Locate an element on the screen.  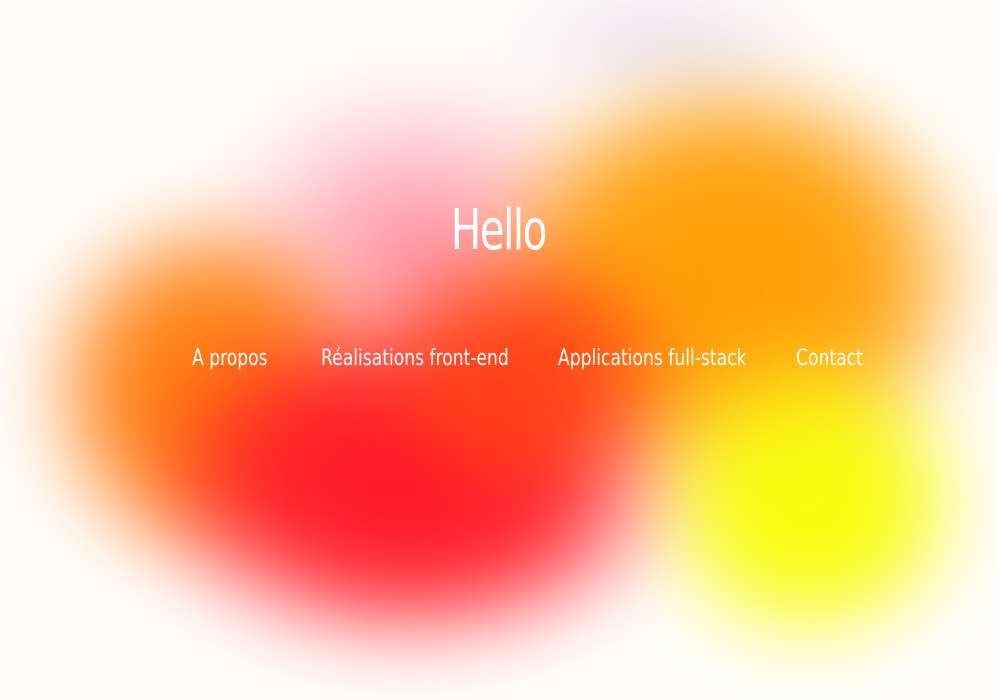
nav-link-a-propos: A propos is located at coordinates (230, 358).